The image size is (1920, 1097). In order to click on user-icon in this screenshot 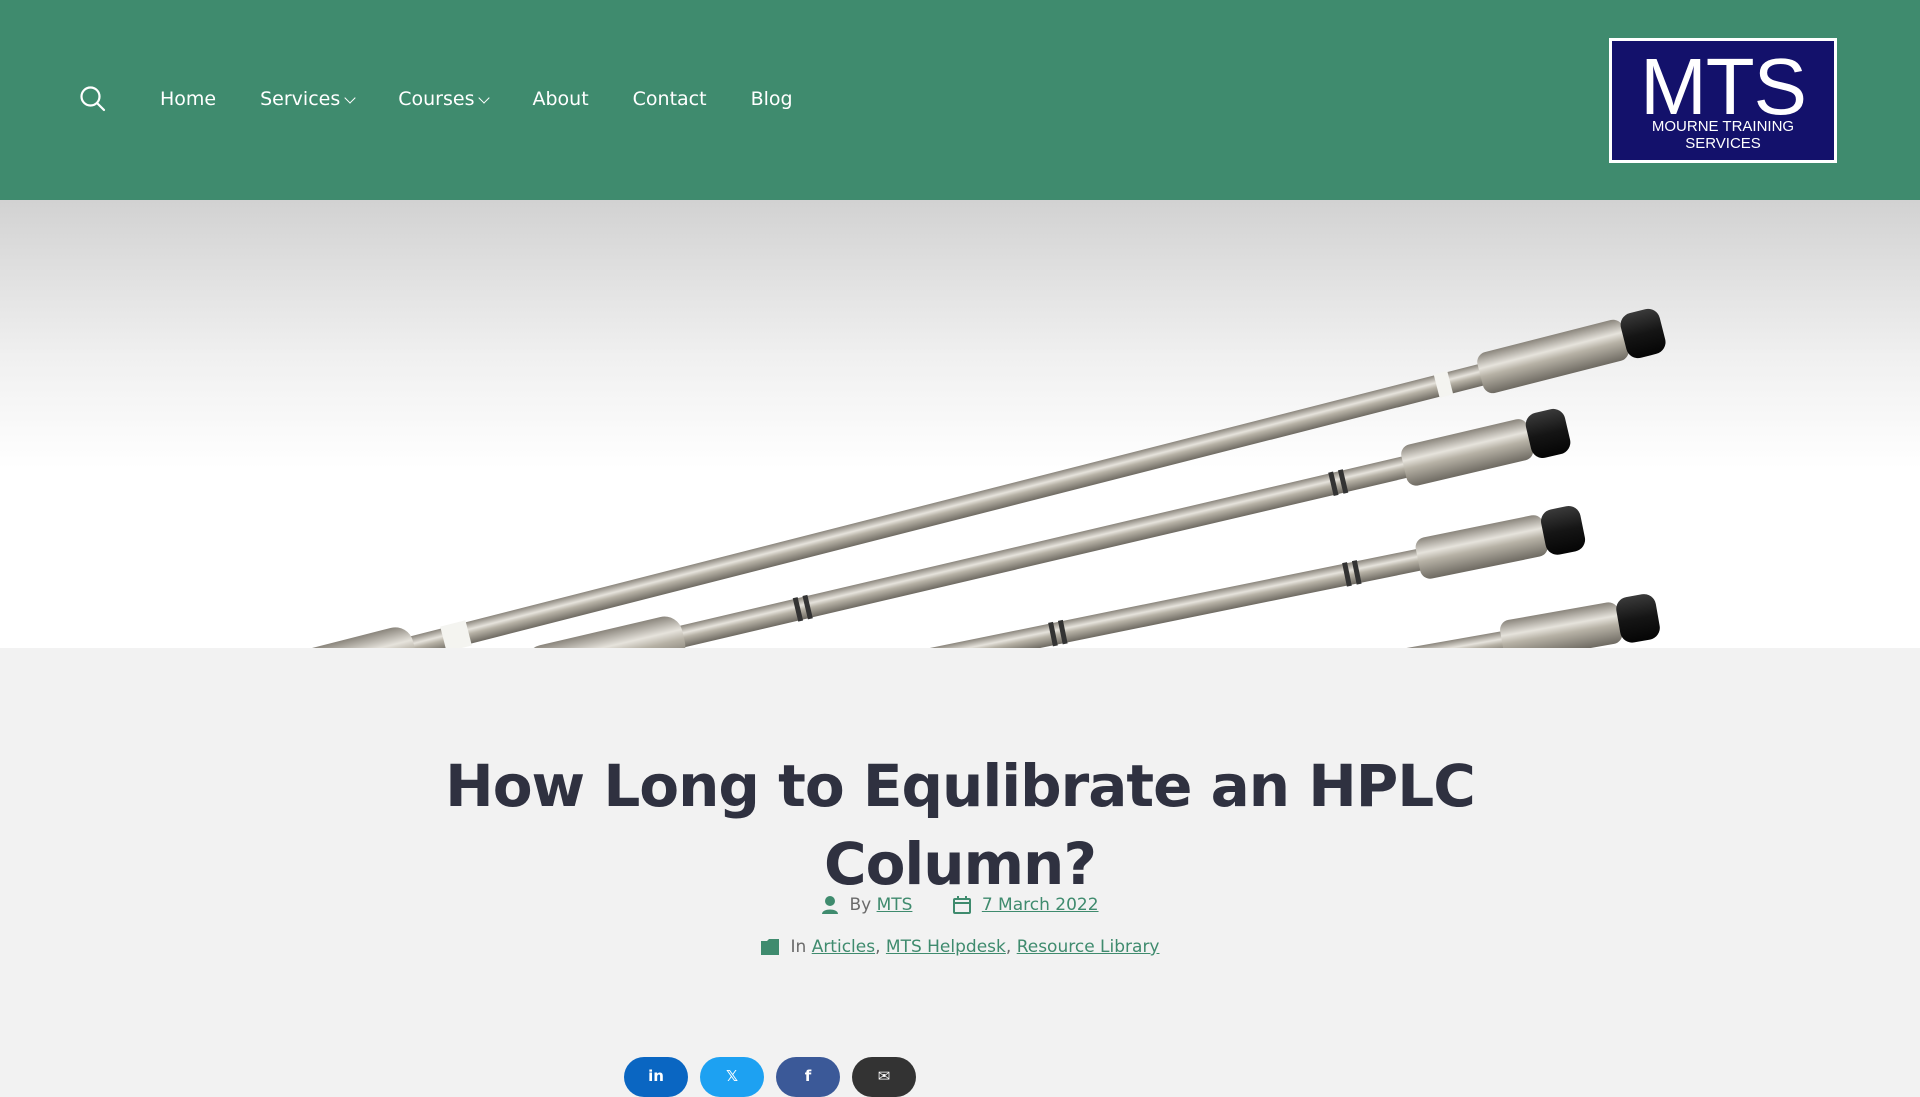, I will do `click(830, 905)`.